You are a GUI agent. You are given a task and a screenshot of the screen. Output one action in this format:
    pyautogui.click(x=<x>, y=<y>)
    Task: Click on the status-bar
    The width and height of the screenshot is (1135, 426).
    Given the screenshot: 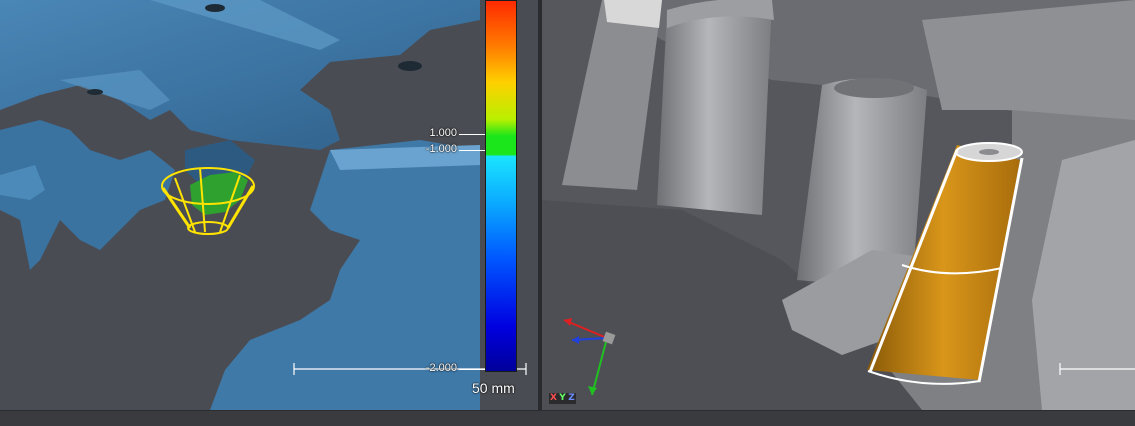 What is the action you would take?
    pyautogui.click(x=567, y=418)
    